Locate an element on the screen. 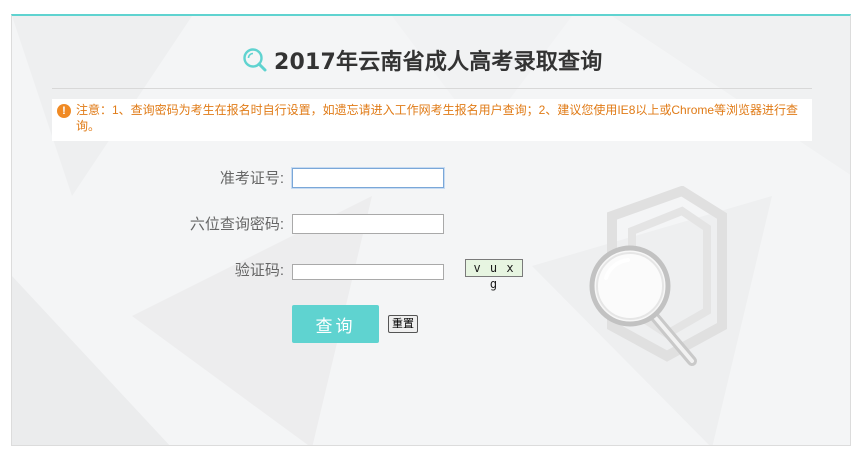 The width and height of the screenshot is (863, 462). captcha-input is located at coordinates (368, 272).